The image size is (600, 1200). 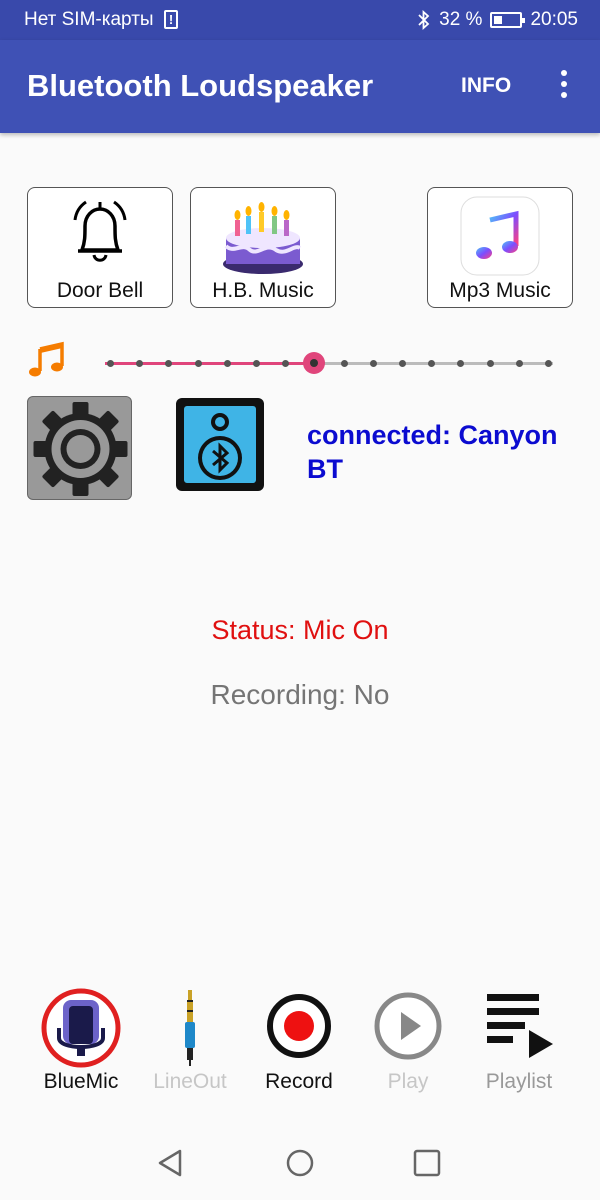 I want to click on play-button: Play, so click(x=408, y=1043).